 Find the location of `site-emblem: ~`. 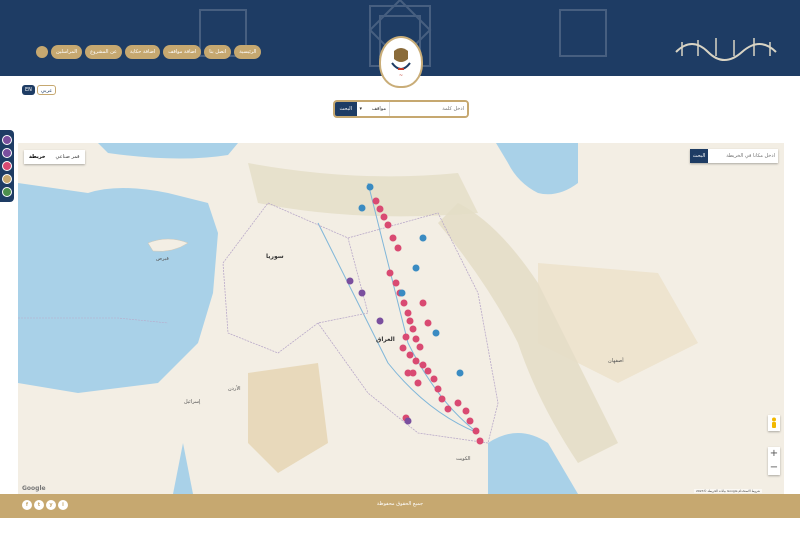

site-emblem: ~ is located at coordinates (401, 62).